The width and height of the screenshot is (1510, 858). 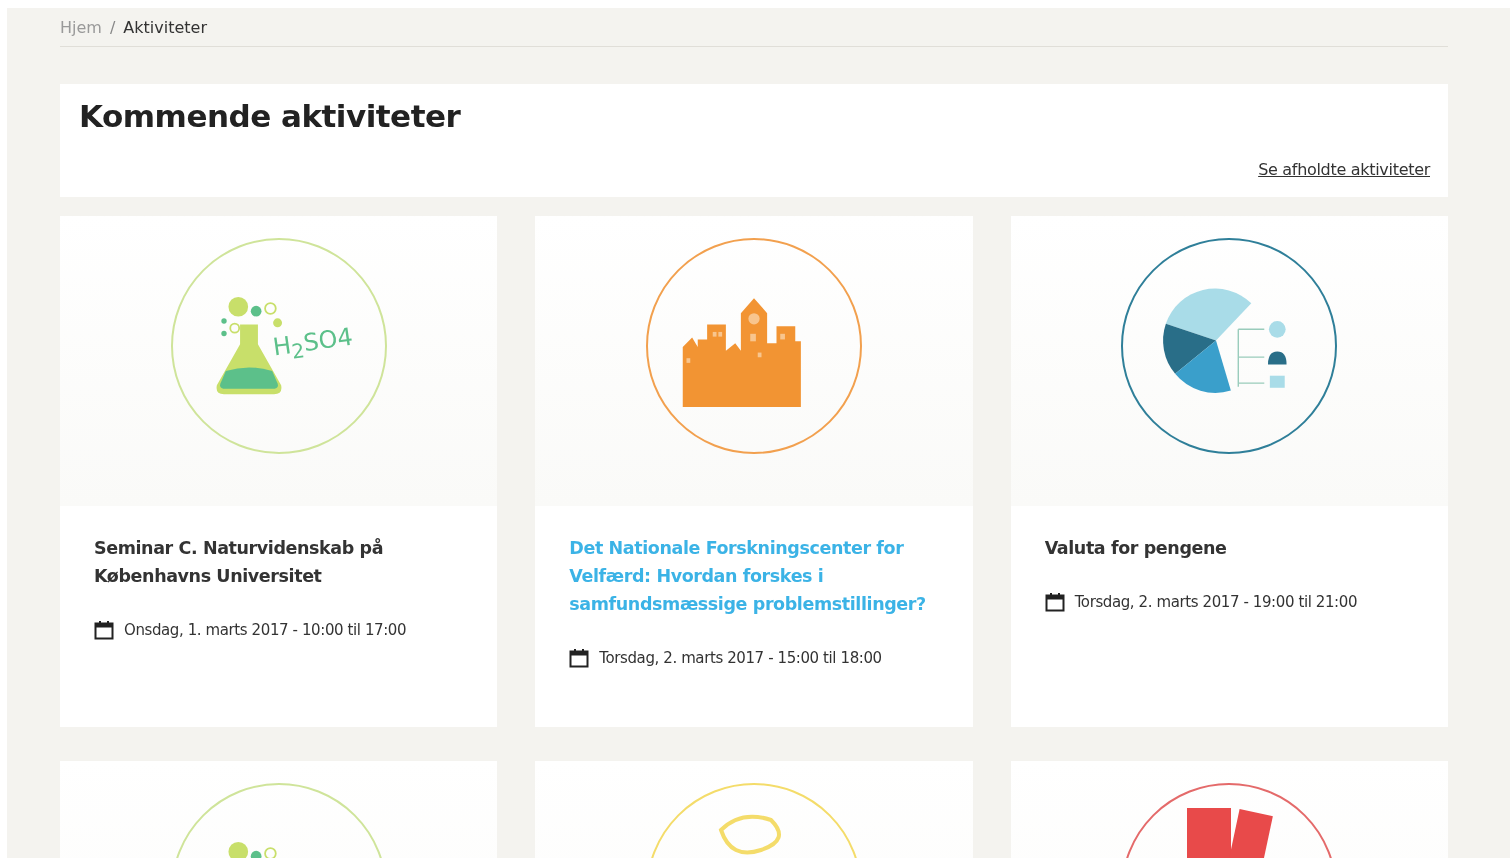 I want to click on breadcrumb-current-page: Aktiviteter, so click(x=165, y=27).